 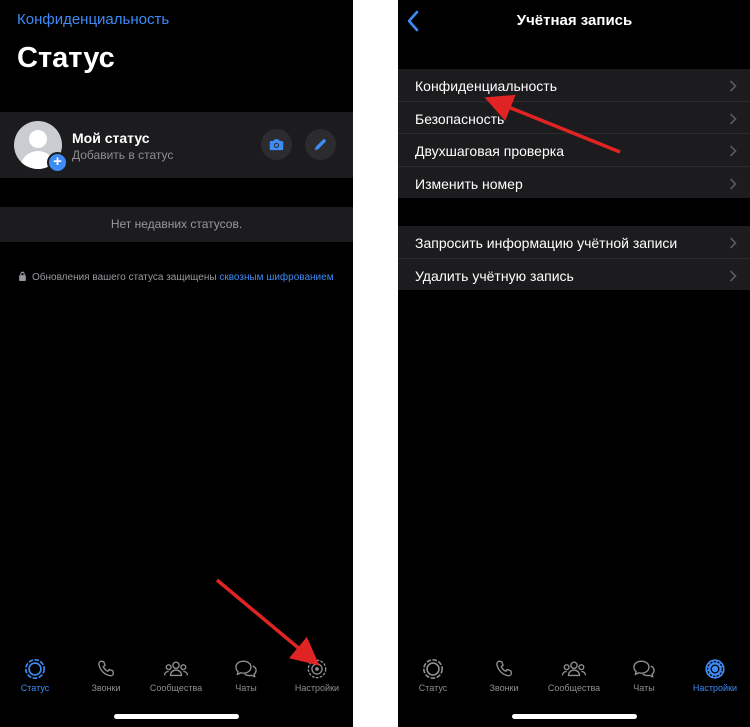 I want to click on back-to-privacy-link: Конфиденциальность, so click(x=93, y=19).